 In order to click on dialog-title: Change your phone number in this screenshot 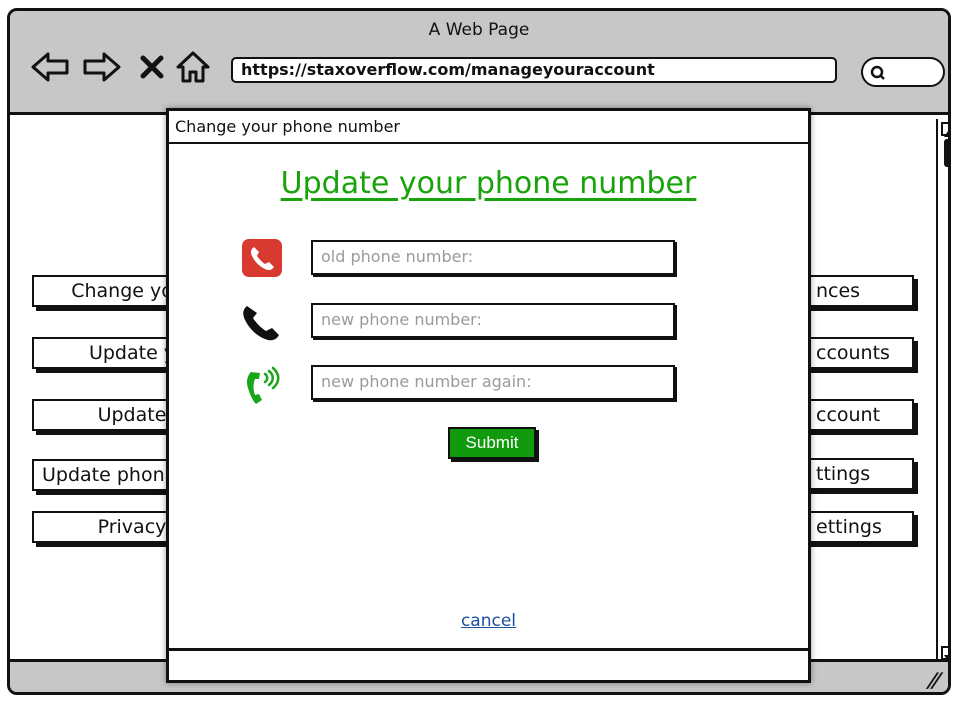, I will do `click(488, 127)`.